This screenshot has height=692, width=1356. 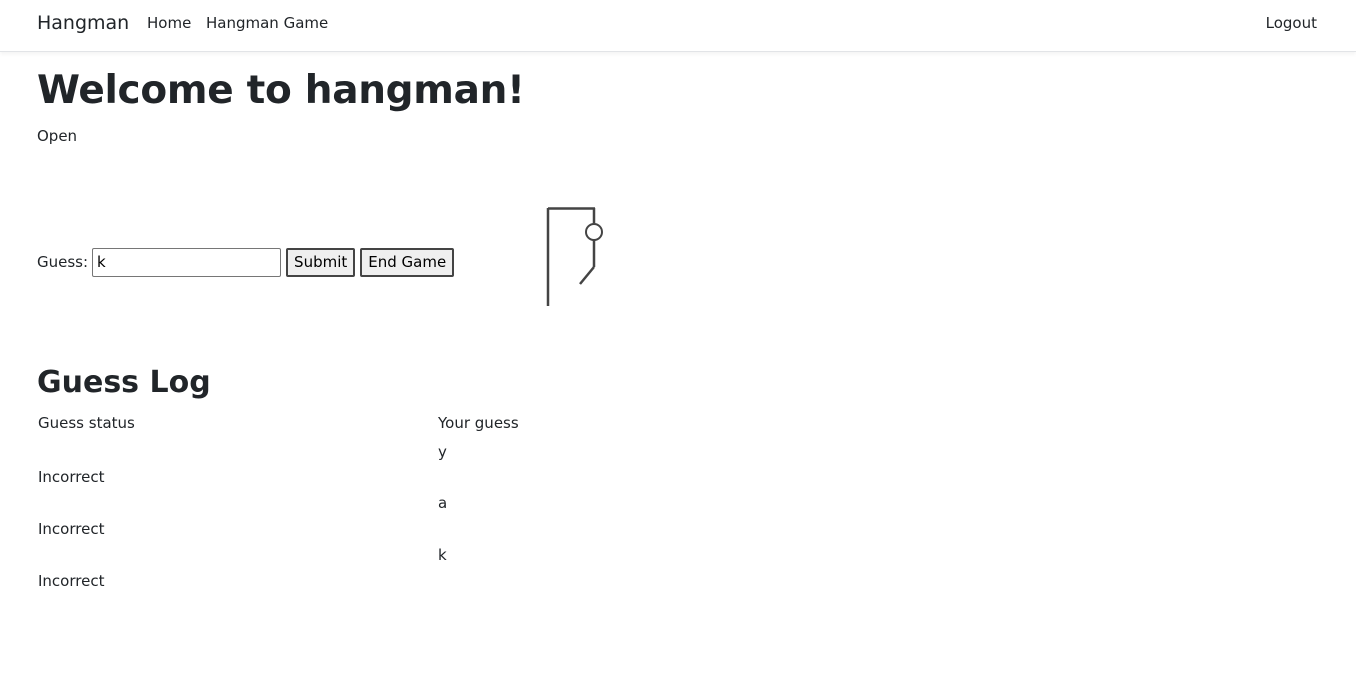 I want to click on navbar: Hangman Home Hangman Game Logout, so click(x=678, y=26).